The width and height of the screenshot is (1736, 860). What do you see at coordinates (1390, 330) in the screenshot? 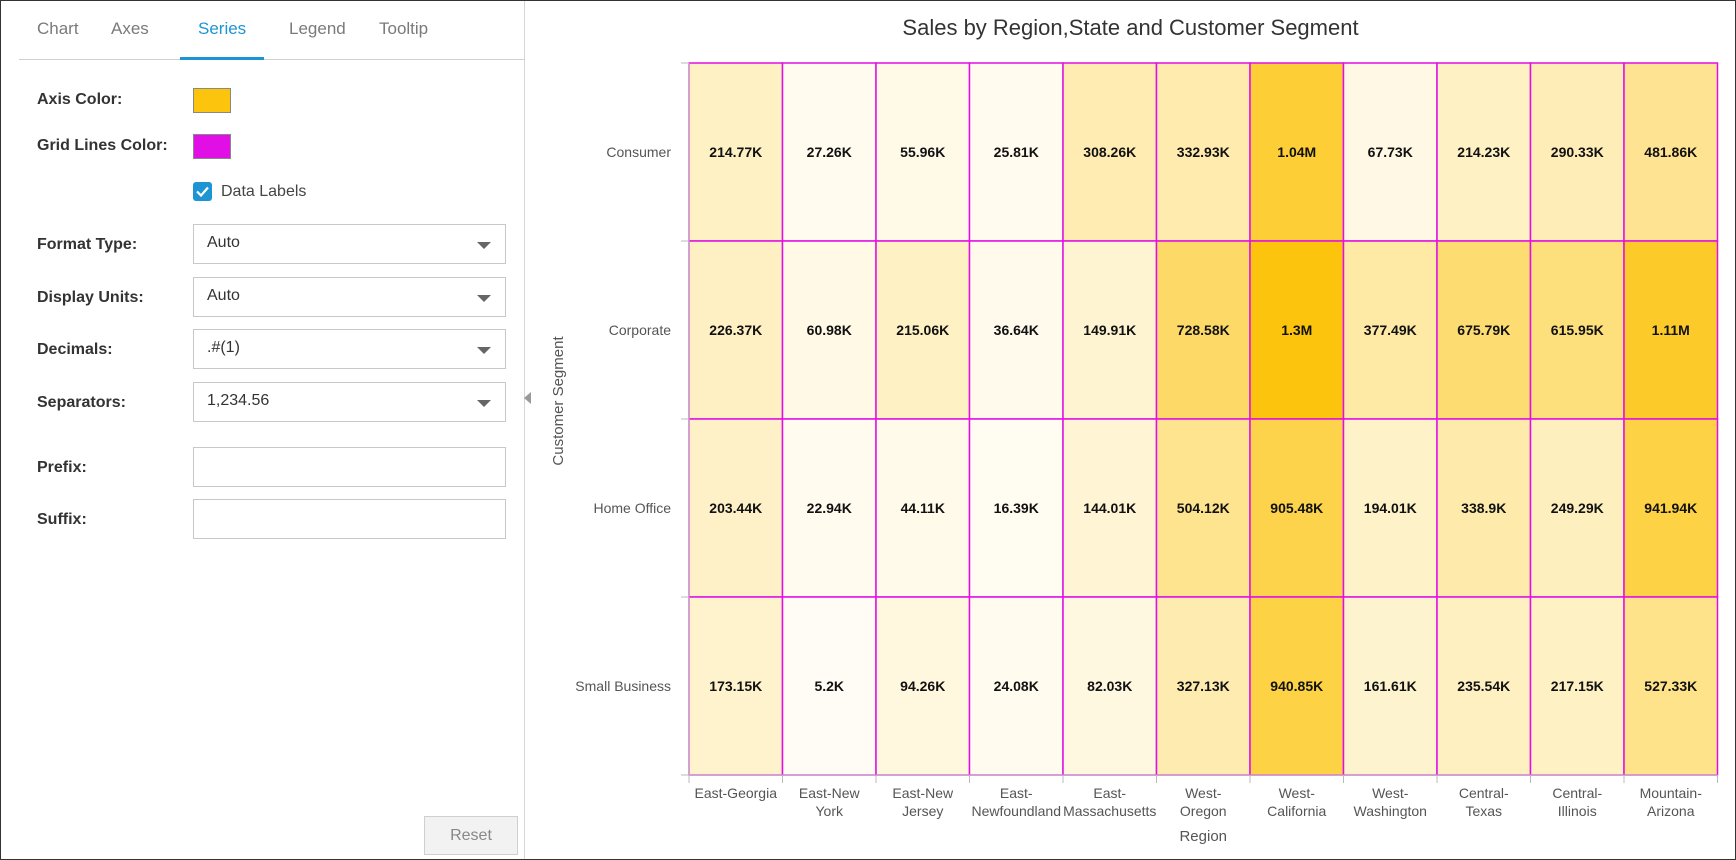
I see `data-label: 377.49K` at bounding box center [1390, 330].